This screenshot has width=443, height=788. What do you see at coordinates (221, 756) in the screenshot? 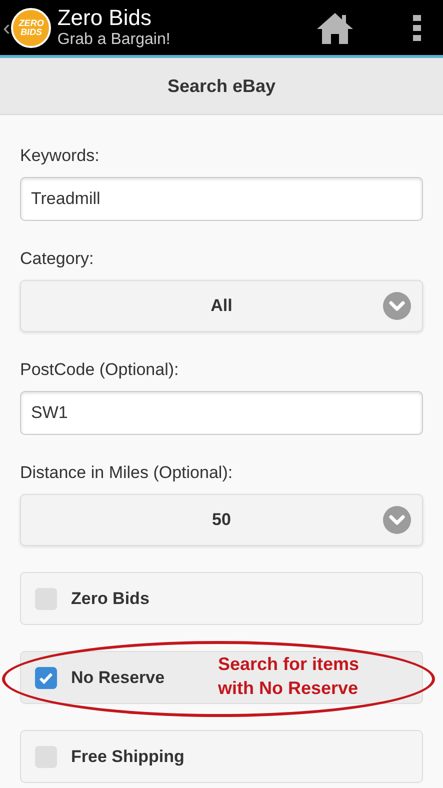
I see `checkbox-option: Free Shipping` at bounding box center [221, 756].